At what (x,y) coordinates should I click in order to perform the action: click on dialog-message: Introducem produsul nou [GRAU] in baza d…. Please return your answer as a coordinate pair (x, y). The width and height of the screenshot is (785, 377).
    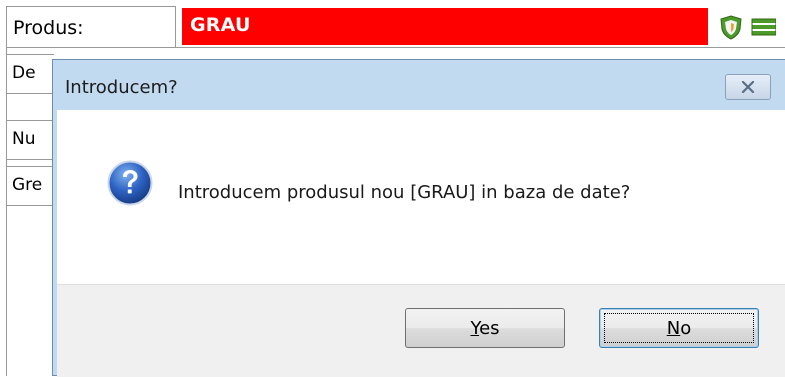
    Looking at the image, I should click on (404, 192).